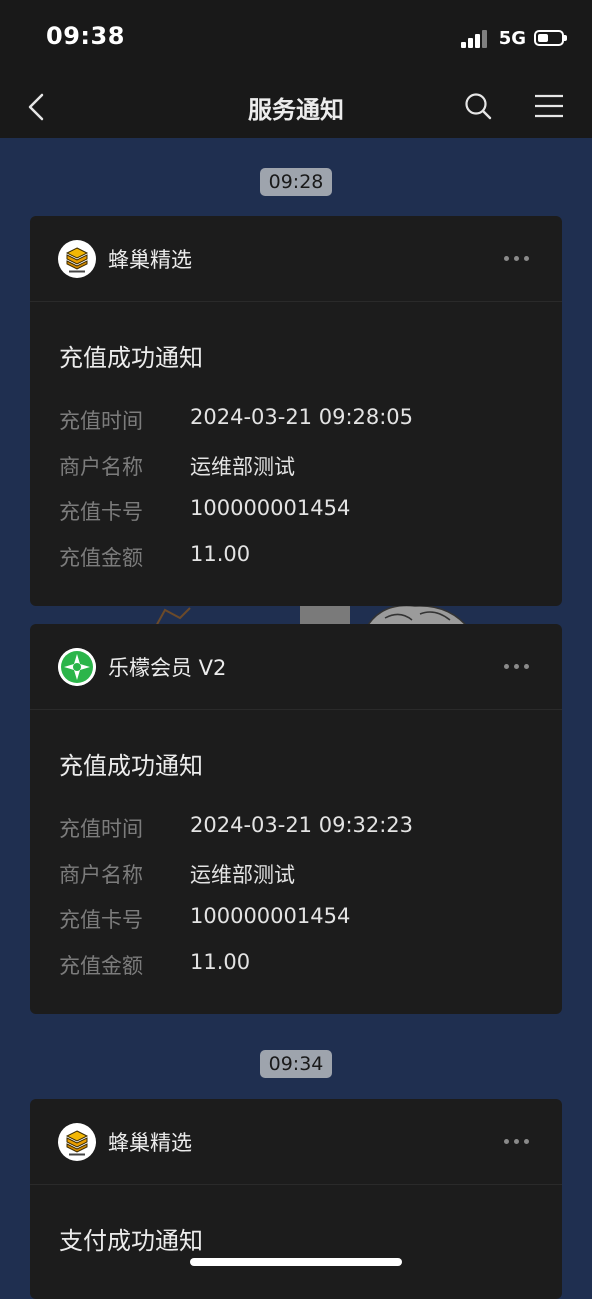 The image size is (592, 1299). Describe the element at coordinates (302, 825) in the screenshot. I see `row-value: 2024-03-21 09:32:23` at that location.